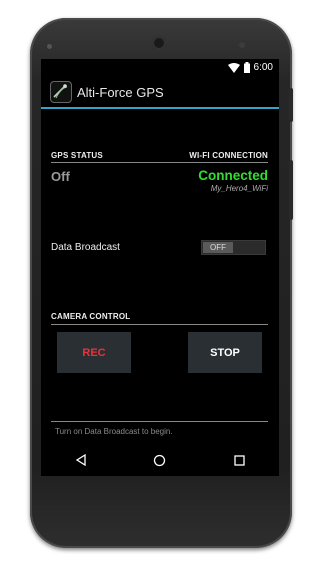  Describe the element at coordinates (233, 67) in the screenshot. I see `wifi-icon` at that location.